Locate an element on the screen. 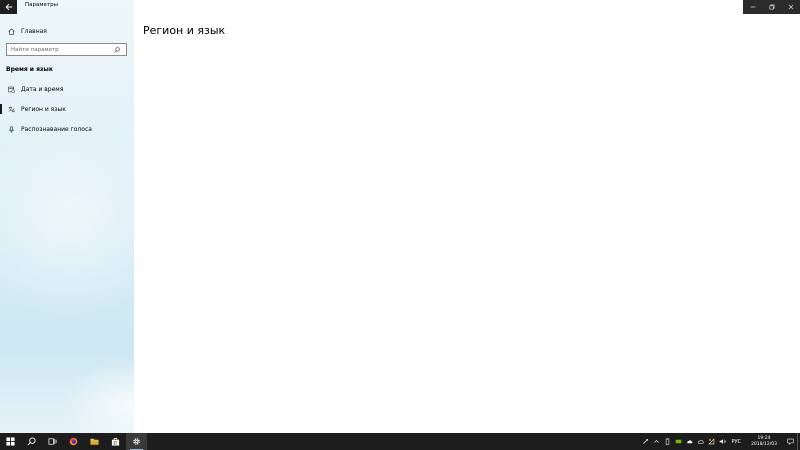 Image resolution: width=800 pixels, height=450 pixels. sidebar-item-label: Распознавание голоса is located at coordinates (56, 129).